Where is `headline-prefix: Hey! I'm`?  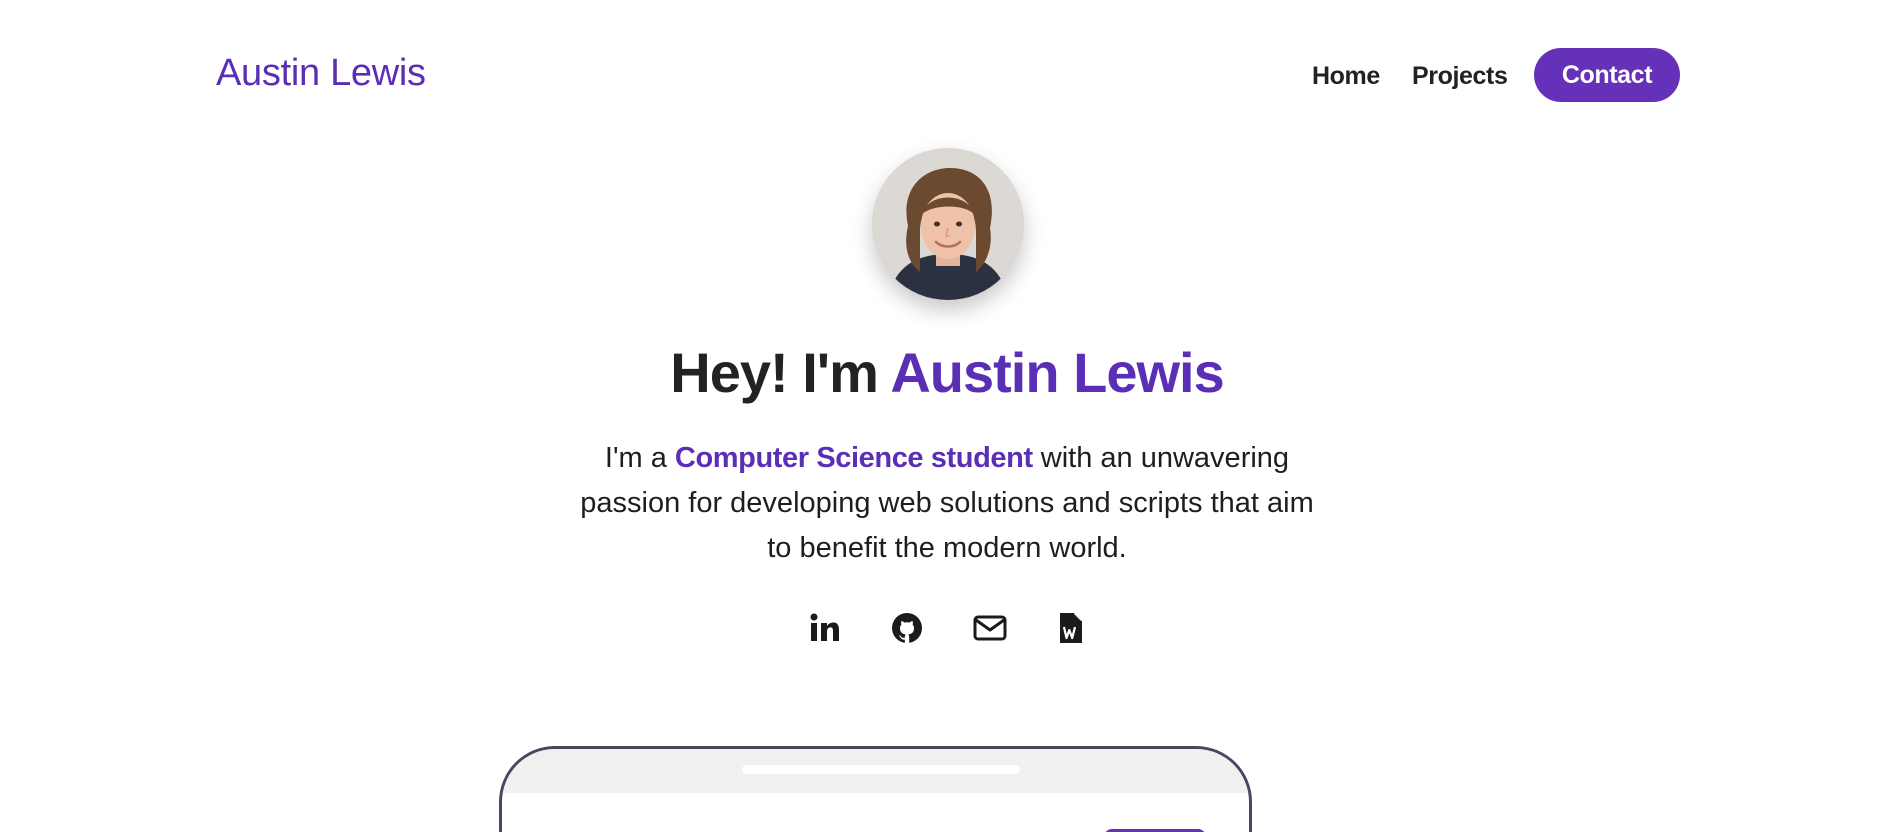 headline-prefix: Hey! I'm is located at coordinates (780, 372).